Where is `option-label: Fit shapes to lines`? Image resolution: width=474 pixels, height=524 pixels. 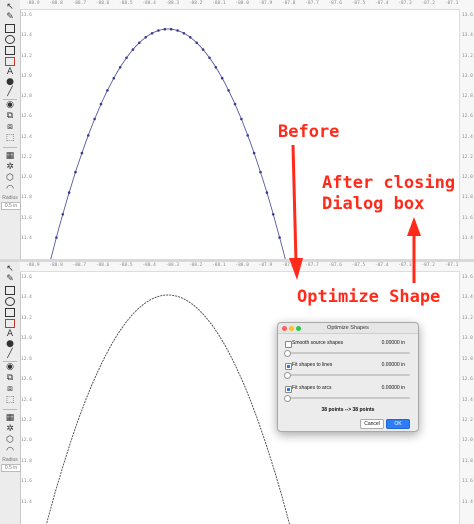 option-label: Fit shapes to lines is located at coordinates (312, 365).